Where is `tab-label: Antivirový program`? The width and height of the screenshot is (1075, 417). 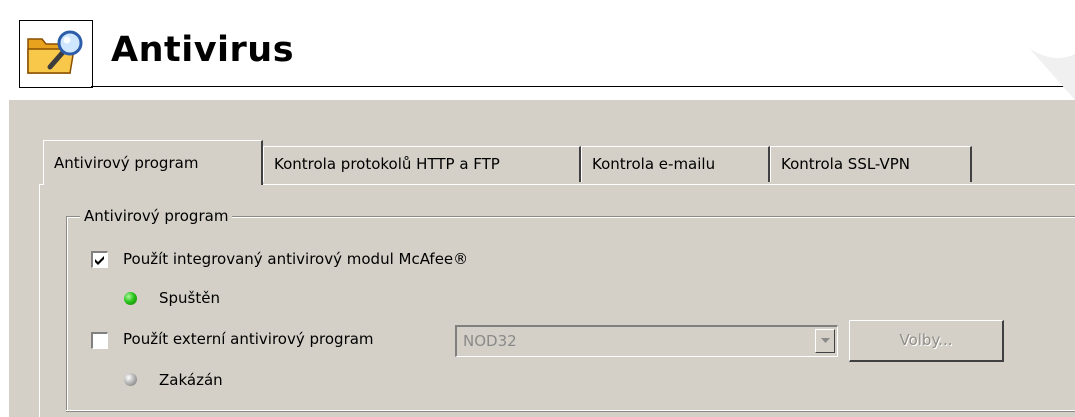 tab-label: Antivirový program is located at coordinates (126, 163).